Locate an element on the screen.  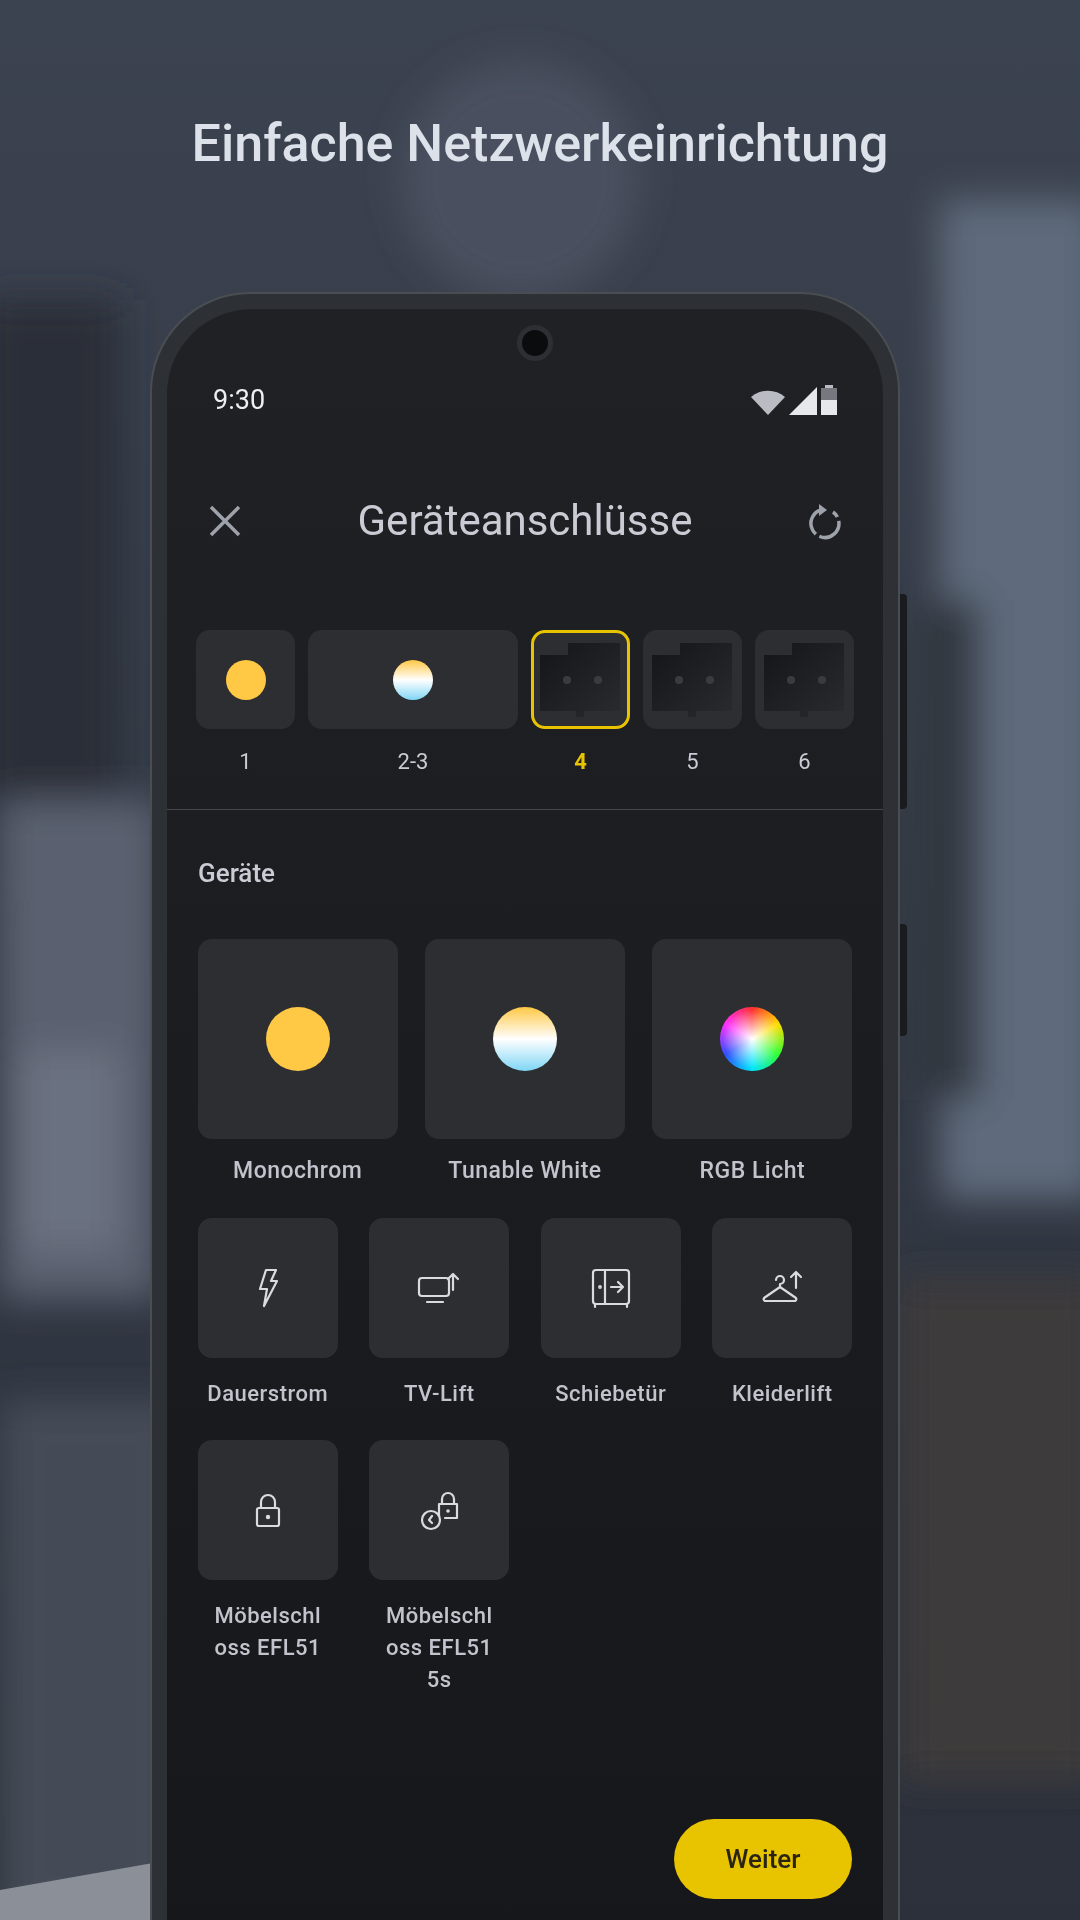
device-label: Kleiderlift is located at coordinates (782, 1394).